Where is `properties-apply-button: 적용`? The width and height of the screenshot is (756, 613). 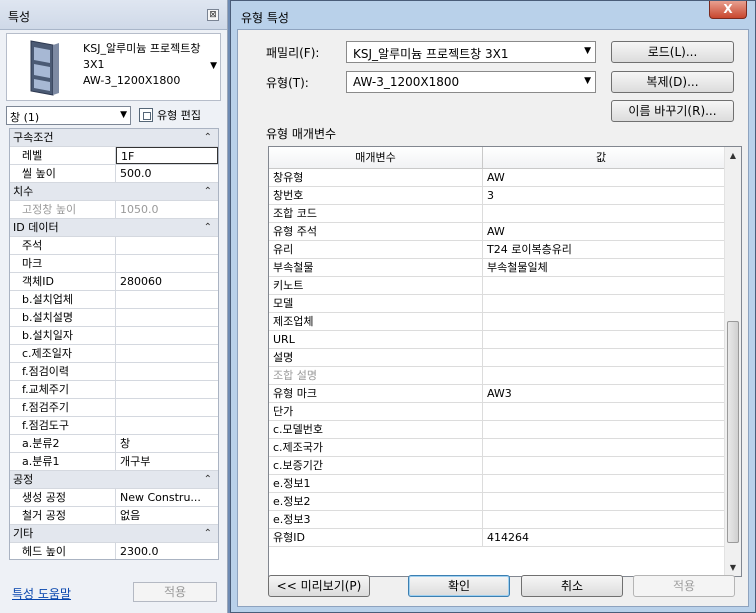
properties-apply-button: 적용 is located at coordinates (175, 592).